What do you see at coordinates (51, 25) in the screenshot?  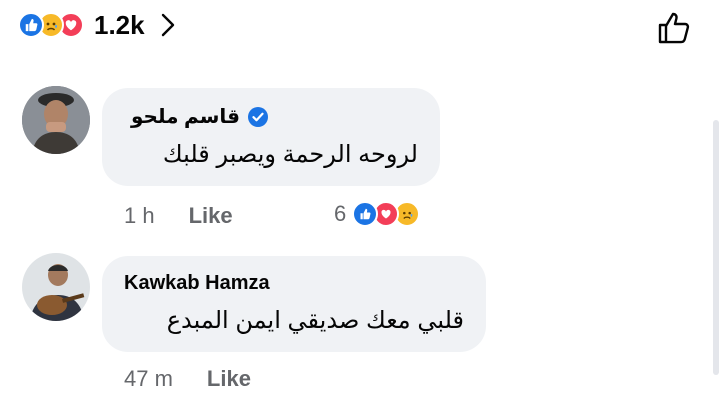 I see `reaction-icons` at bounding box center [51, 25].